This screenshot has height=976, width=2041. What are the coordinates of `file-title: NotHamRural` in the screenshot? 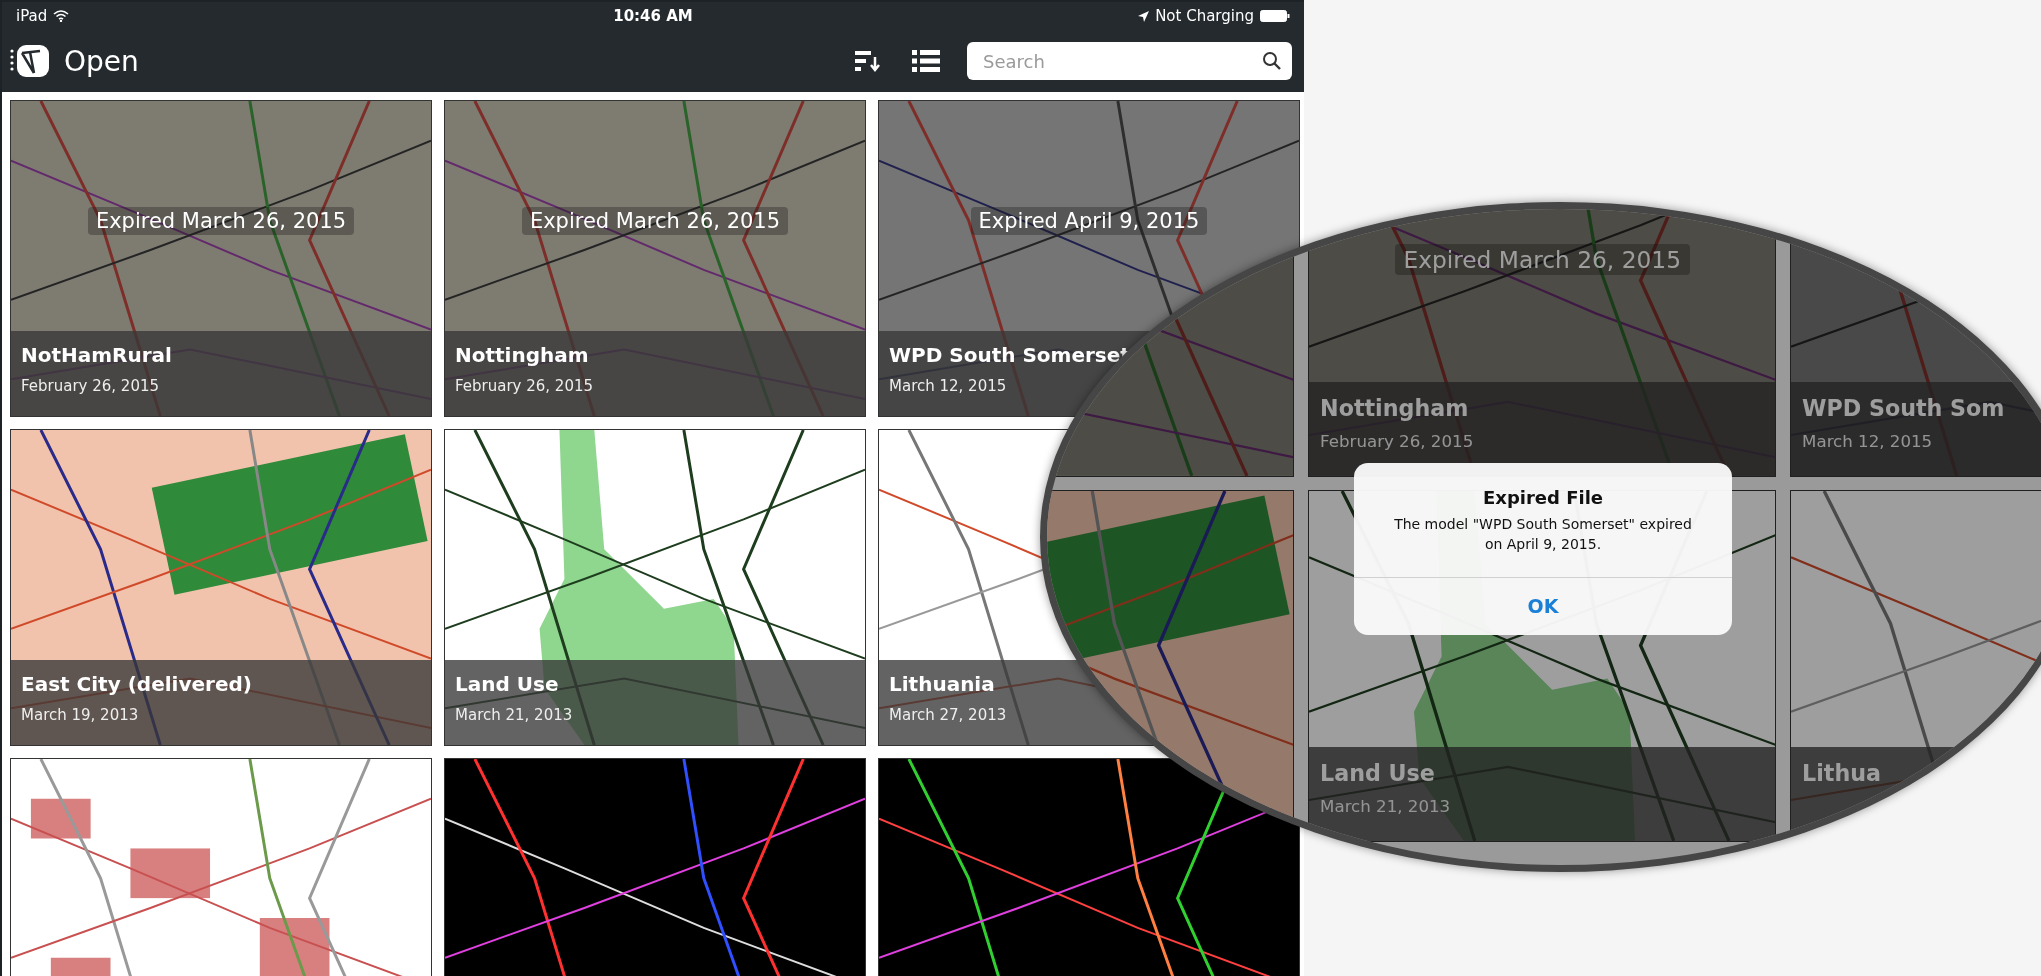 It's located at (97, 355).